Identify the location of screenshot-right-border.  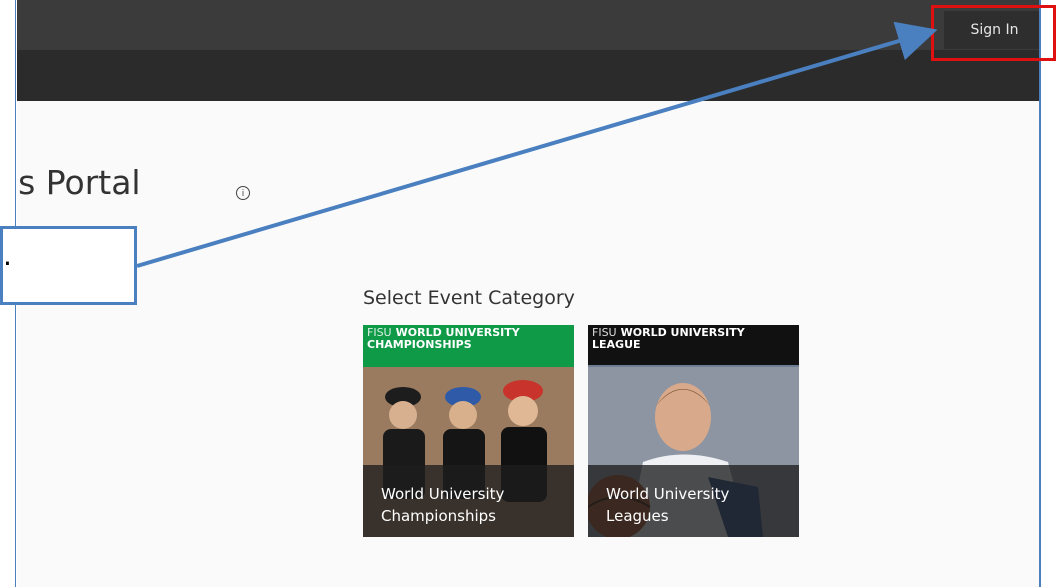
(1040, 293).